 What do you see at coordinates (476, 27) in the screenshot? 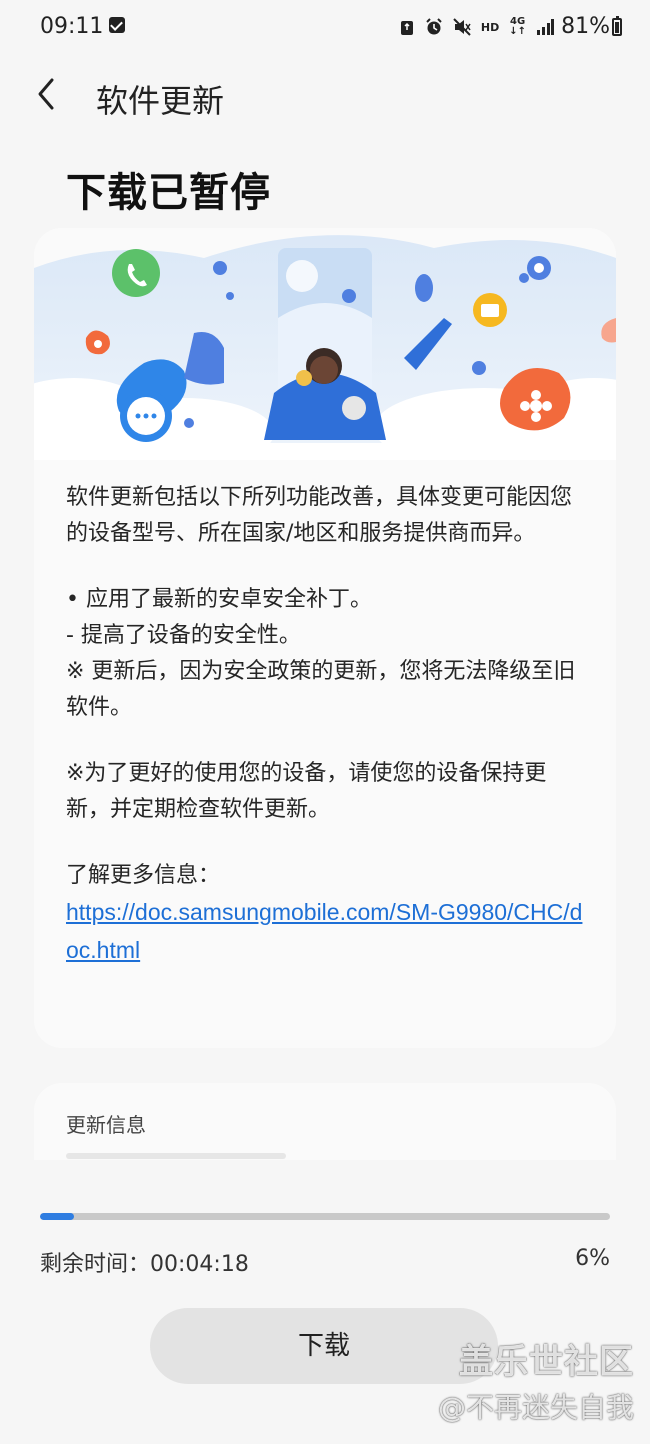
I see `status-icons: HD 4G ↓↑` at bounding box center [476, 27].